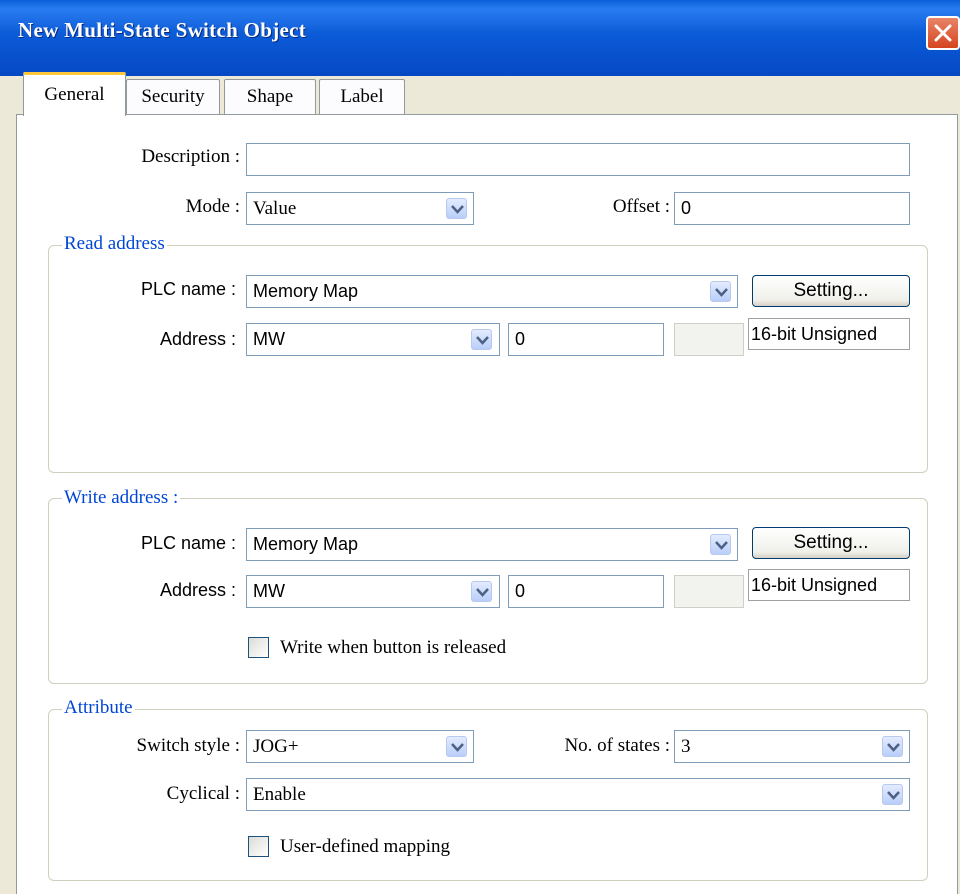 The height and width of the screenshot is (894, 960). I want to click on mode-select: Value, so click(360, 208).